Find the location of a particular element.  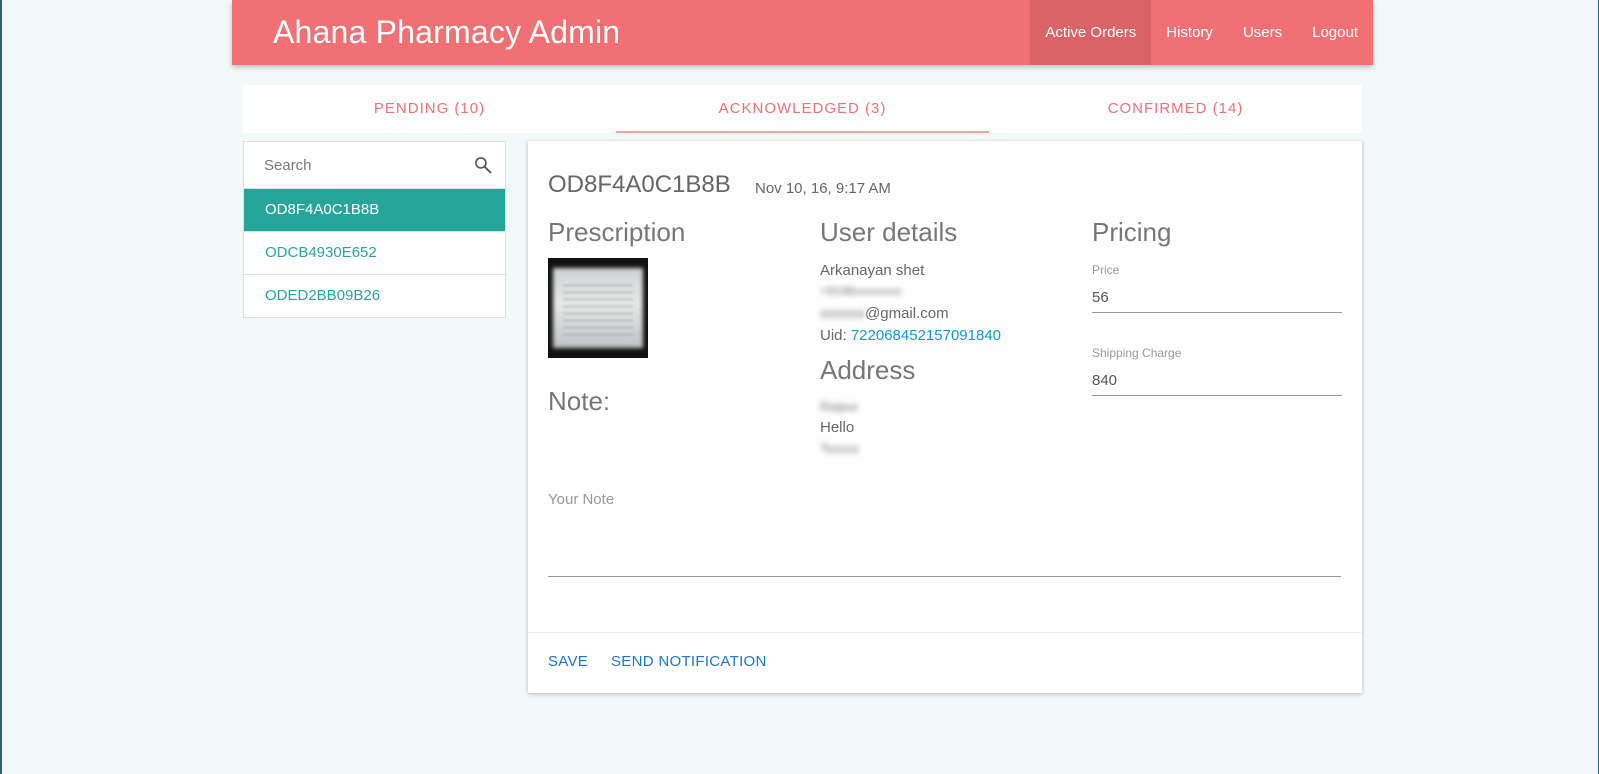

address-line: Hello is located at coordinates (837, 427).